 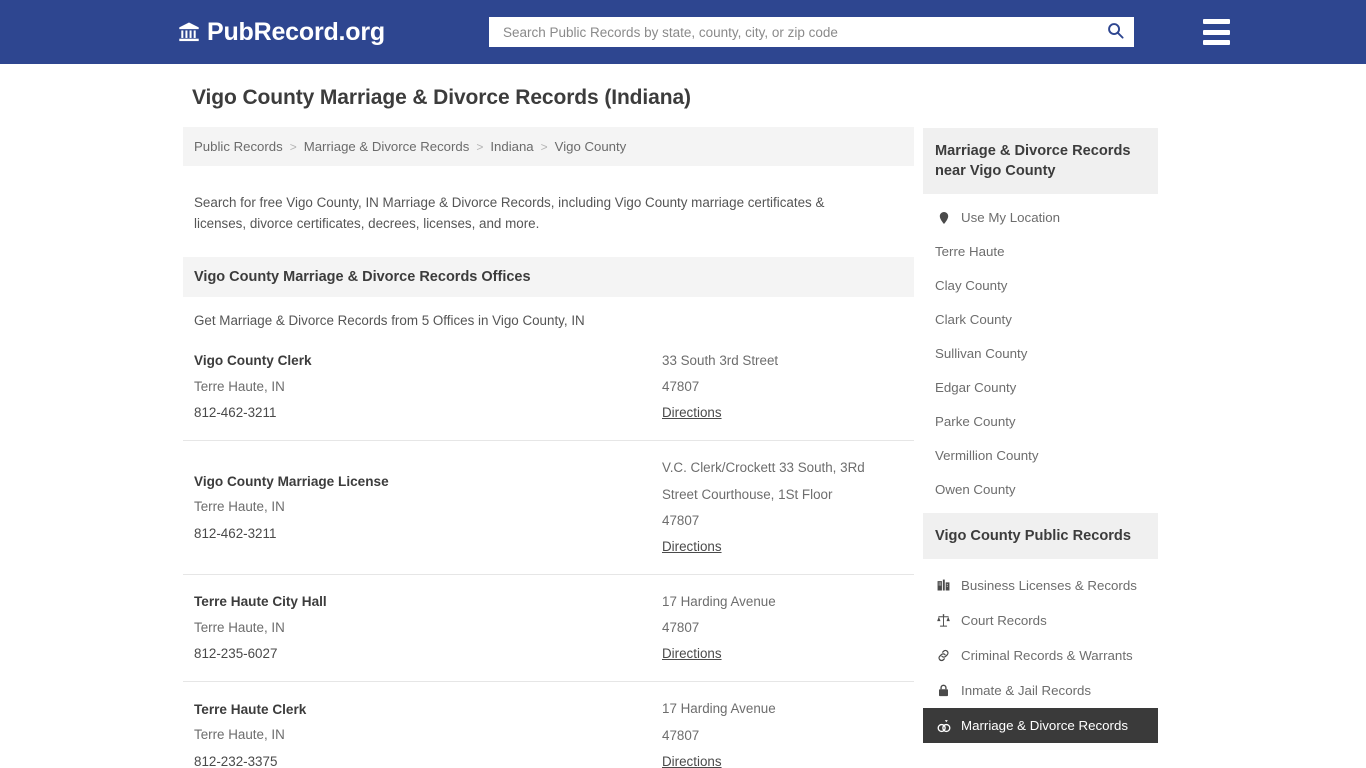 What do you see at coordinates (943, 217) in the screenshot?
I see `map-pin-icon` at bounding box center [943, 217].